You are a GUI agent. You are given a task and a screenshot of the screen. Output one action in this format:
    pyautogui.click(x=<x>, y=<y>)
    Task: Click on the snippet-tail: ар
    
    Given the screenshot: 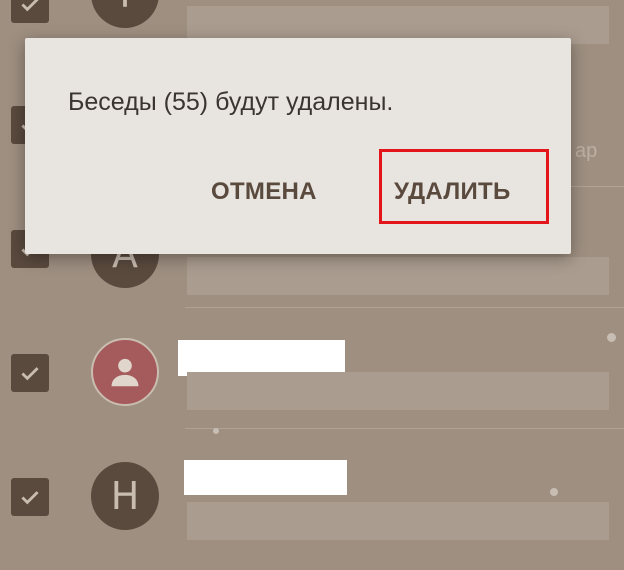 What is the action you would take?
    pyautogui.click(x=586, y=151)
    